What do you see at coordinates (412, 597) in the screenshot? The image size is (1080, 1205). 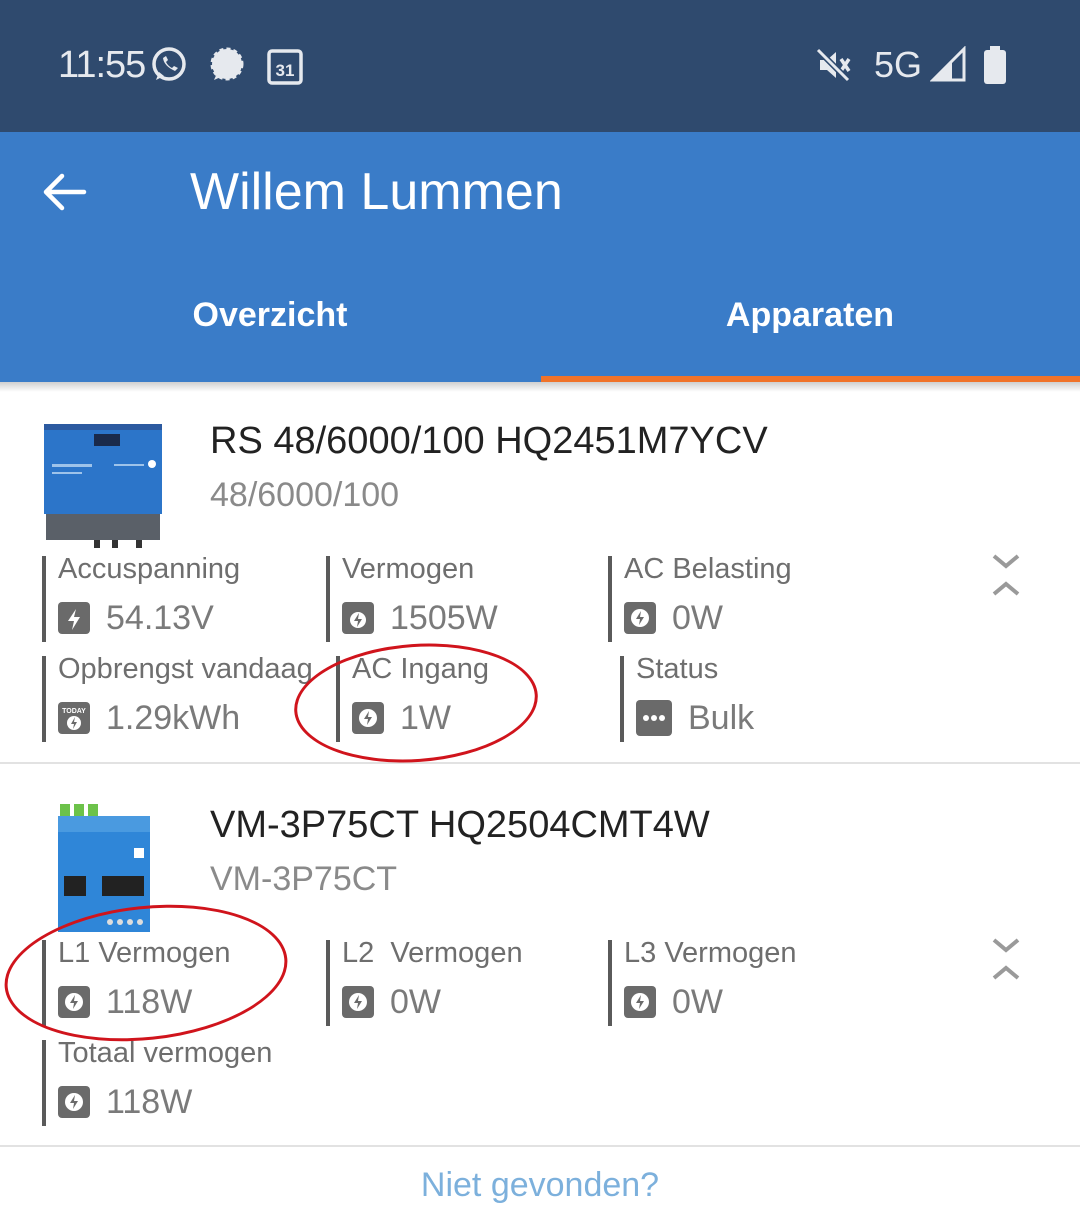 I see `item-vermogen: Vermogen 1505W` at bounding box center [412, 597].